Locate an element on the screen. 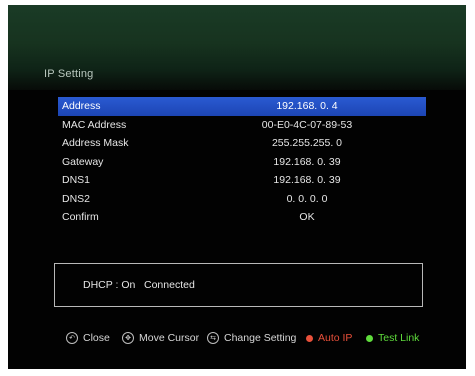  row-mac-address: MAC Address 00-E0-4C-07-89-53 is located at coordinates (242, 125).